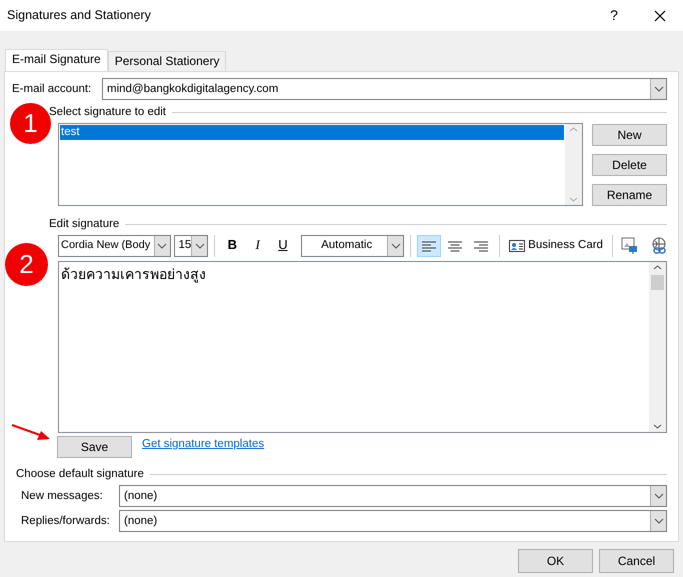 The image size is (683, 577). Describe the element at coordinates (455, 246) in the screenshot. I see `align-center-icon` at that location.